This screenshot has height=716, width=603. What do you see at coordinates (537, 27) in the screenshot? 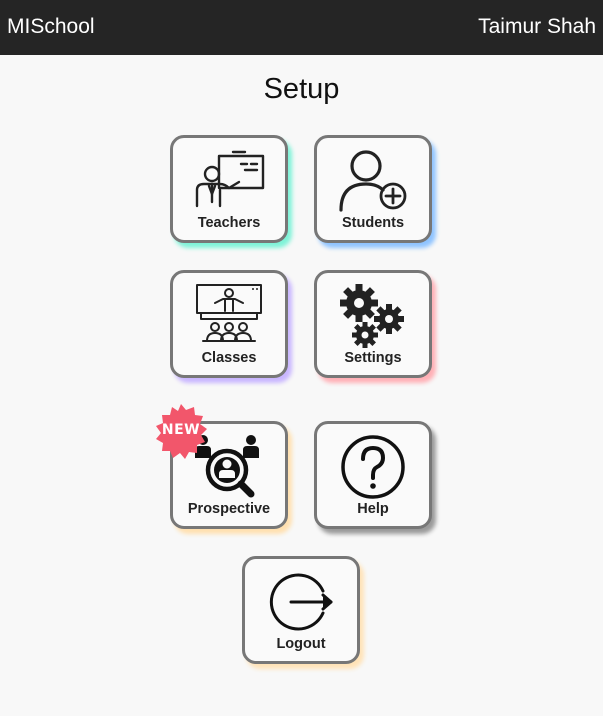
I see `user-name: Taimur Shah` at bounding box center [537, 27].